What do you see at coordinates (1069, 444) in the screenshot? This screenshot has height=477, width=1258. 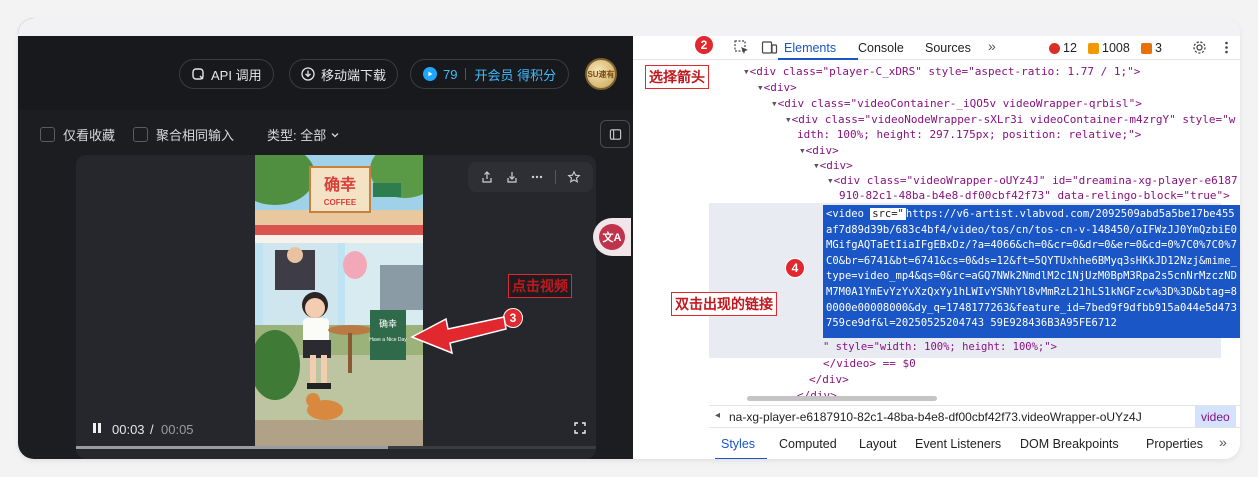 I see `tab-dom-breakpoints: DOM Breakpoints` at bounding box center [1069, 444].